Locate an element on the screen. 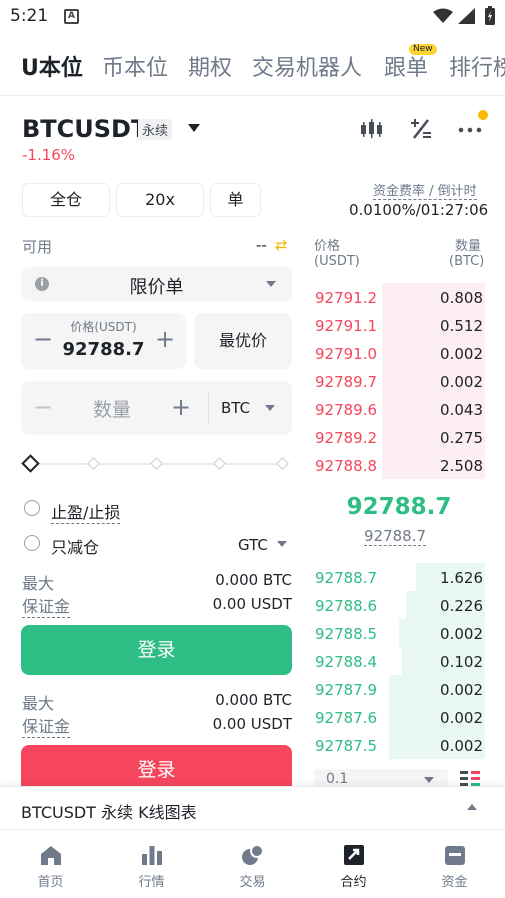 Image resolution: width=505 pixels, height=898 pixels. symbol-name: BTCUSDT is located at coordinates (84, 129).